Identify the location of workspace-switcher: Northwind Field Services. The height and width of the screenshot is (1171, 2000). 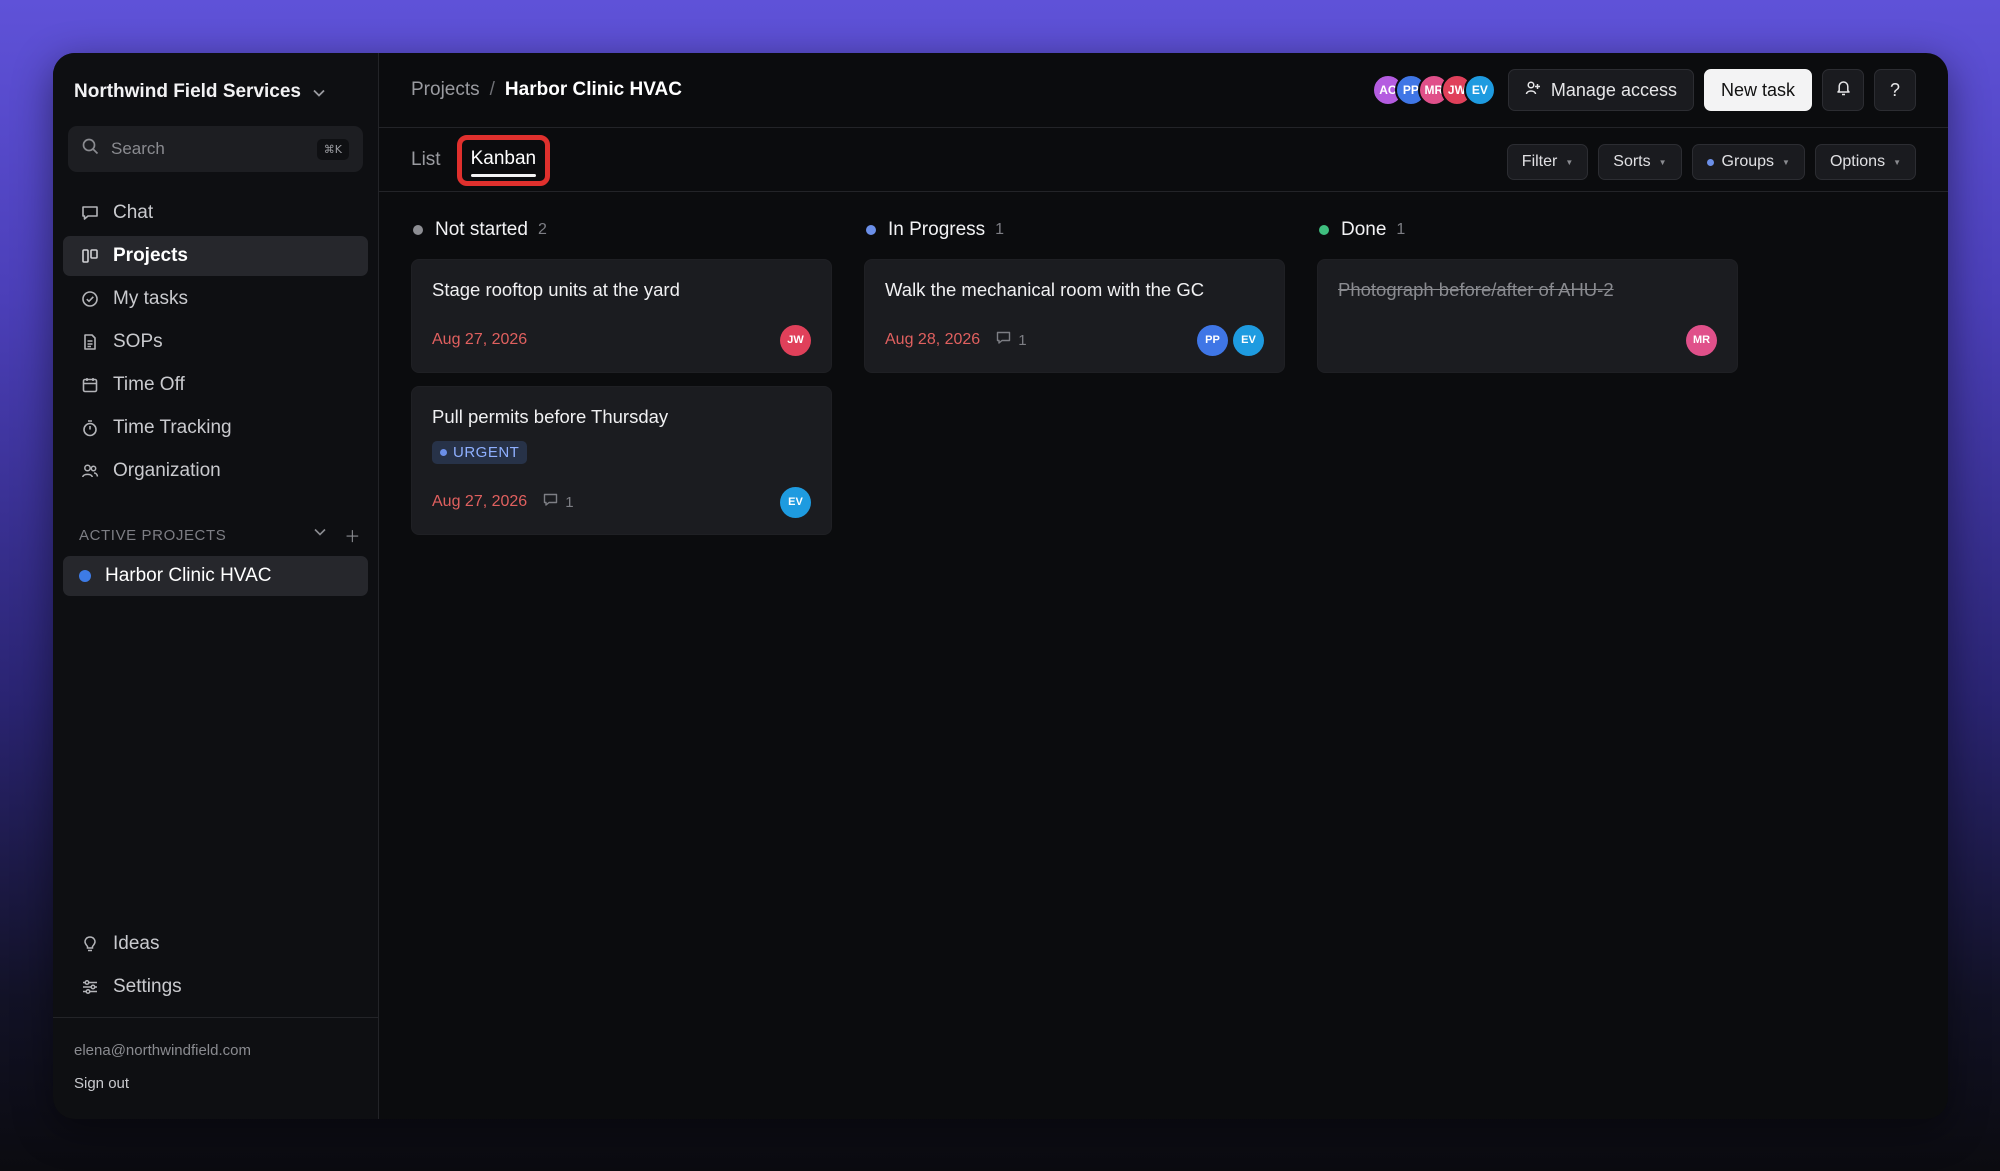
(199, 92).